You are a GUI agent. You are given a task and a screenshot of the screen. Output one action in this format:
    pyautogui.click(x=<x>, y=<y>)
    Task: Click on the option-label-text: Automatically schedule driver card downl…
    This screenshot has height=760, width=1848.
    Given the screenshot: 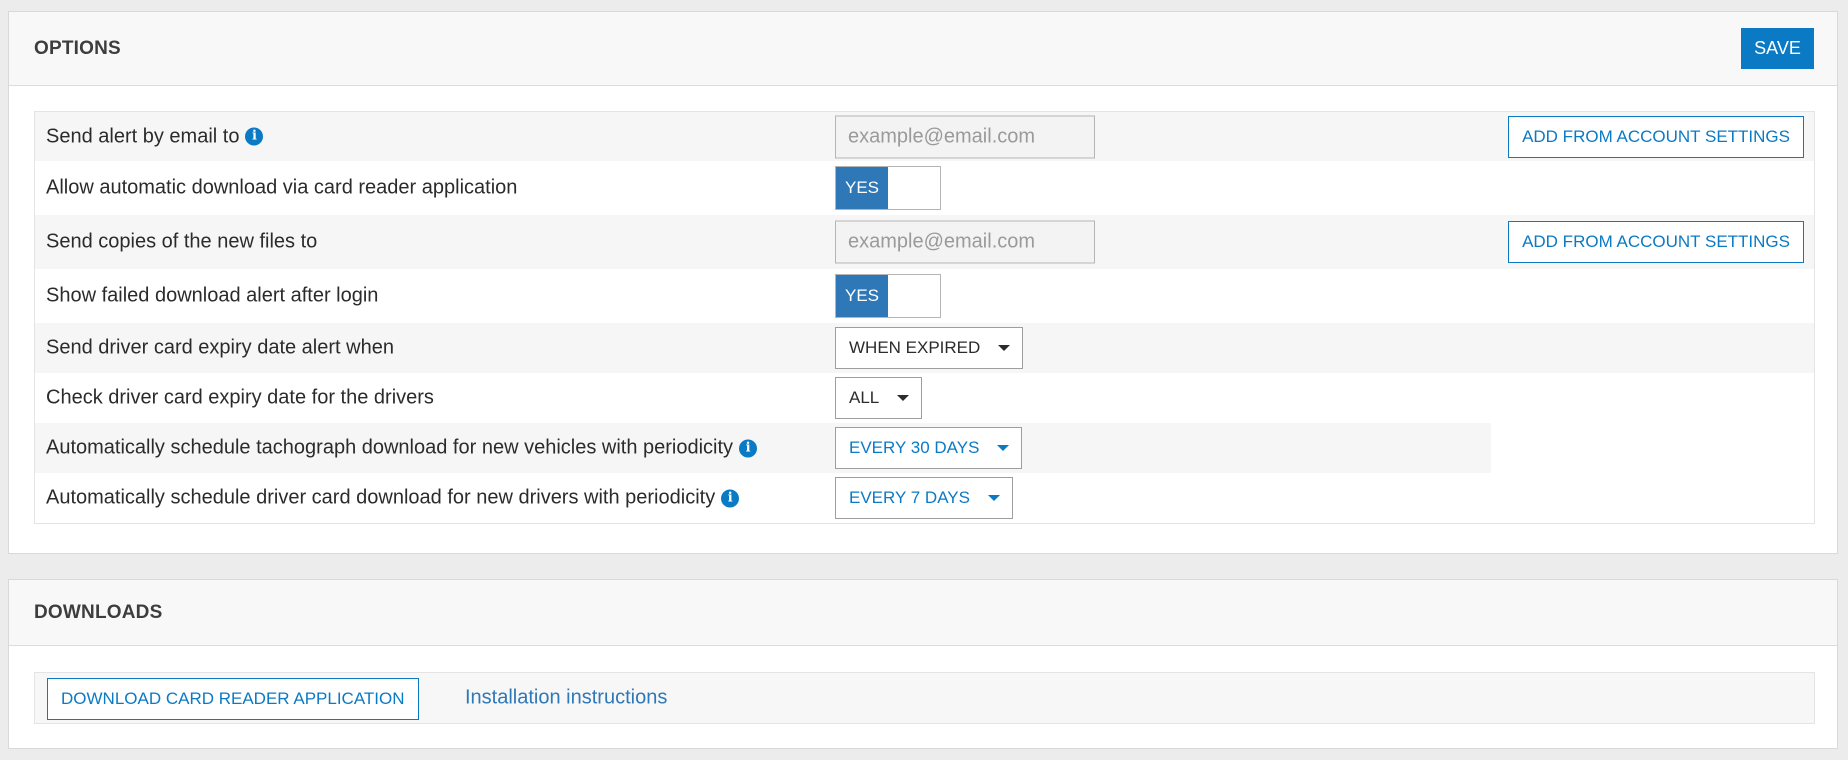 What is the action you would take?
    pyautogui.click(x=381, y=497)
    